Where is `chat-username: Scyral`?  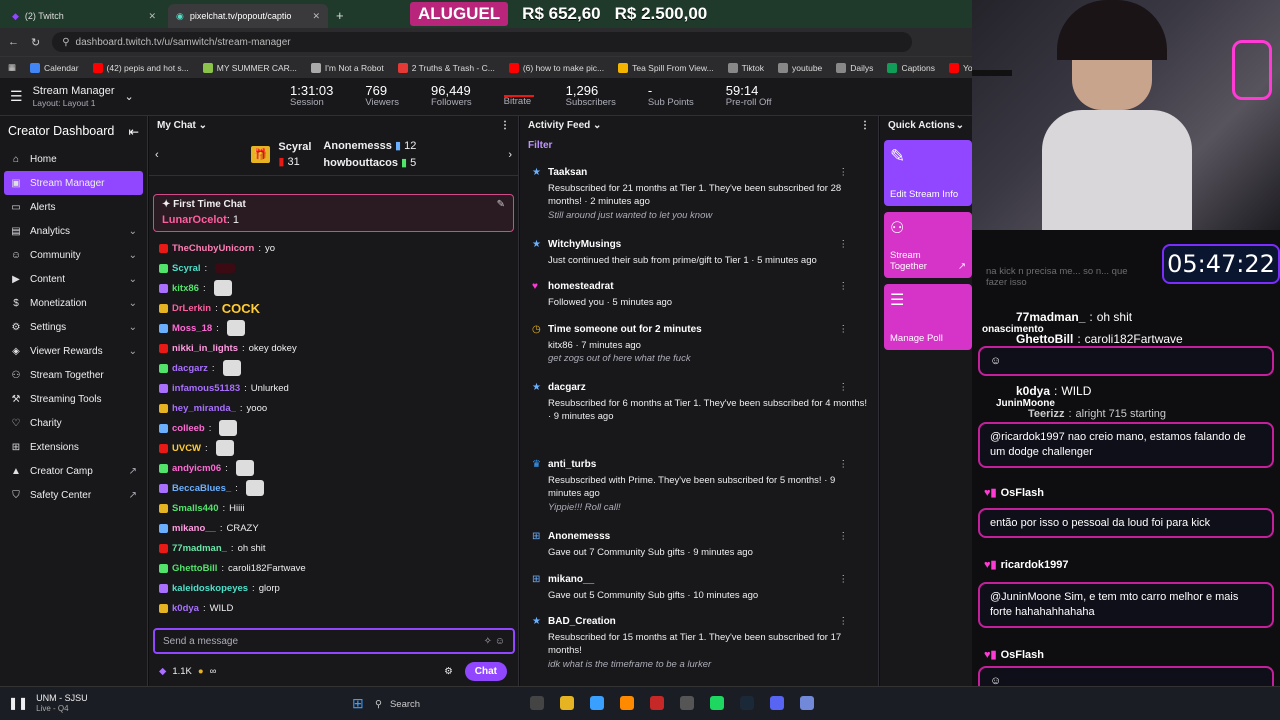
chat-username: Scyral is located at coordinates (186, 268).